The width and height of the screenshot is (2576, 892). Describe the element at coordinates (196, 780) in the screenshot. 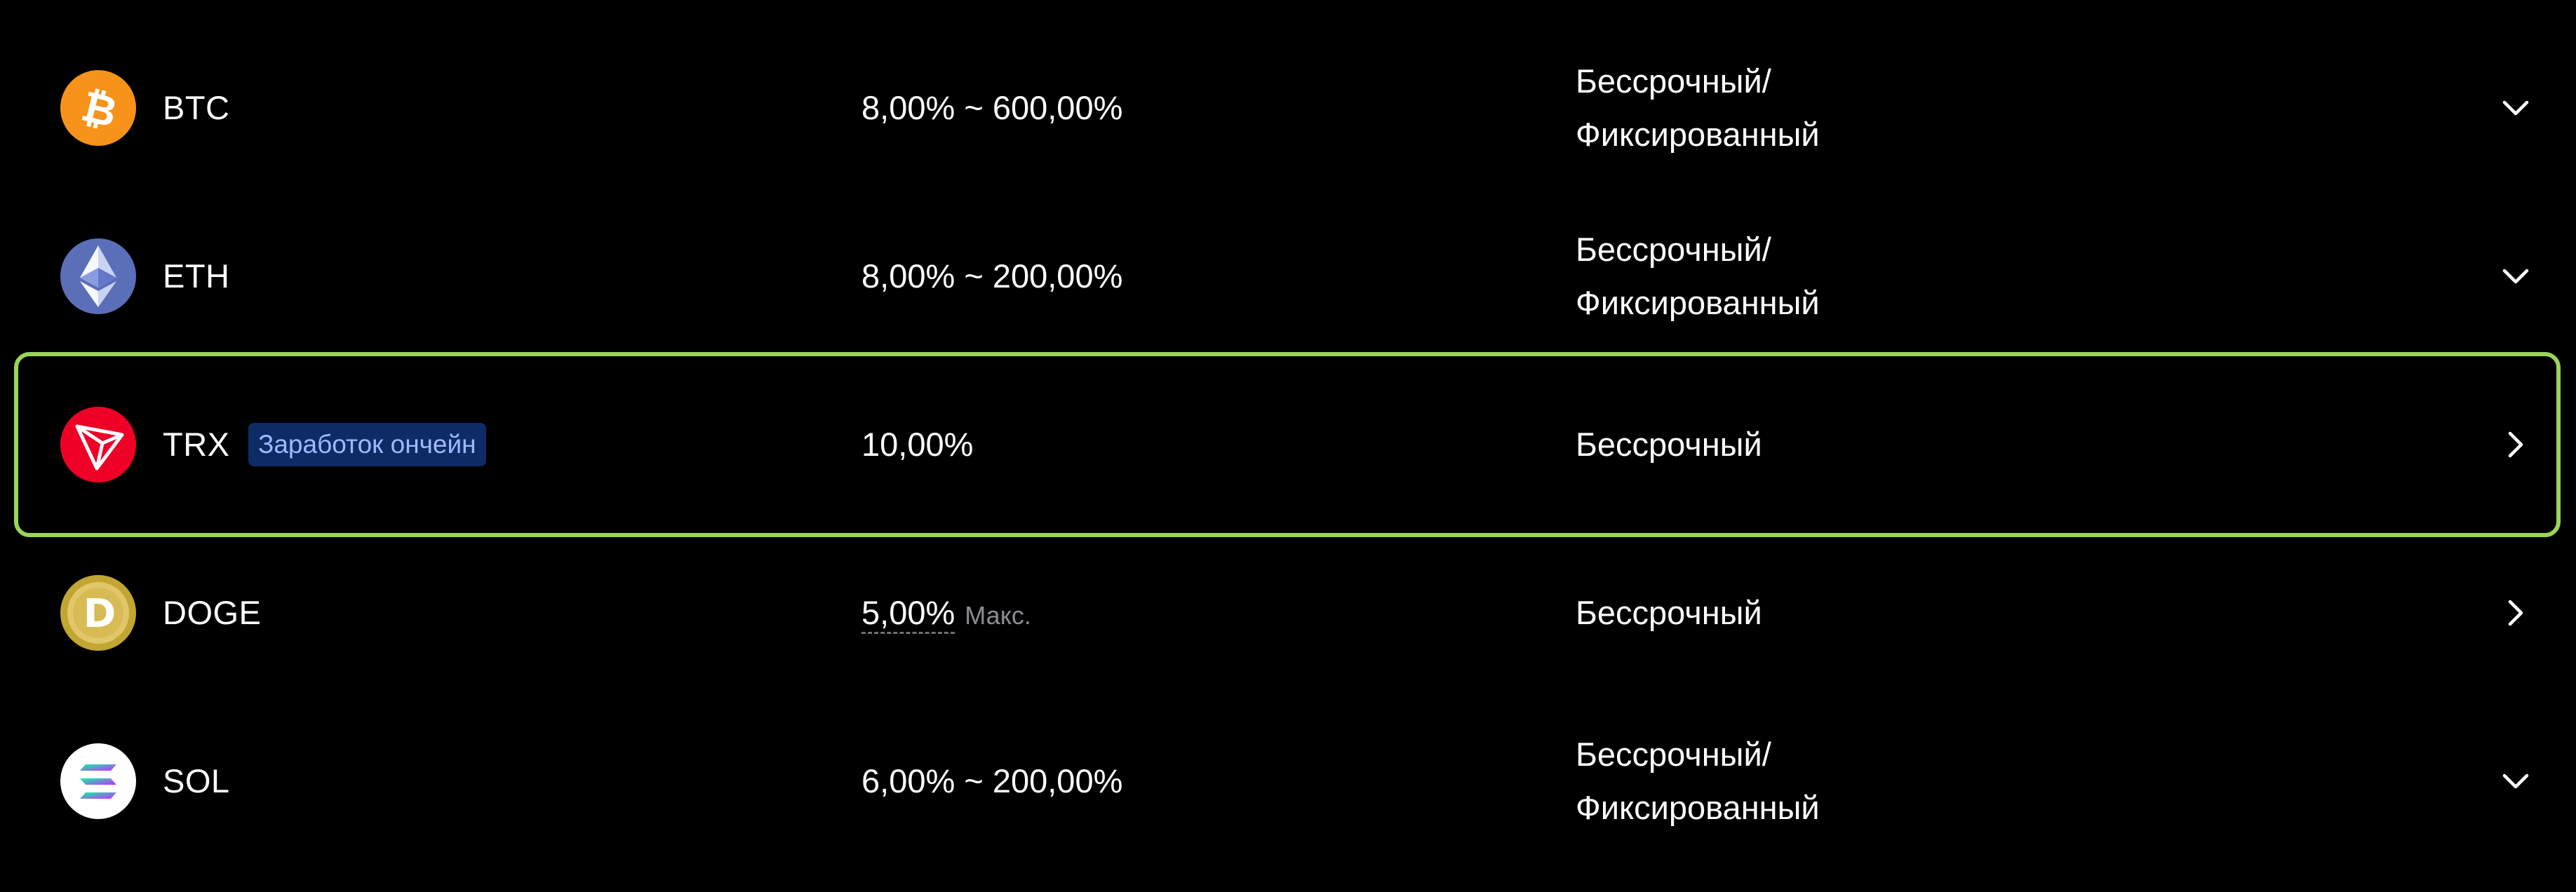

I see `coin-symbol: SOL` at that location.